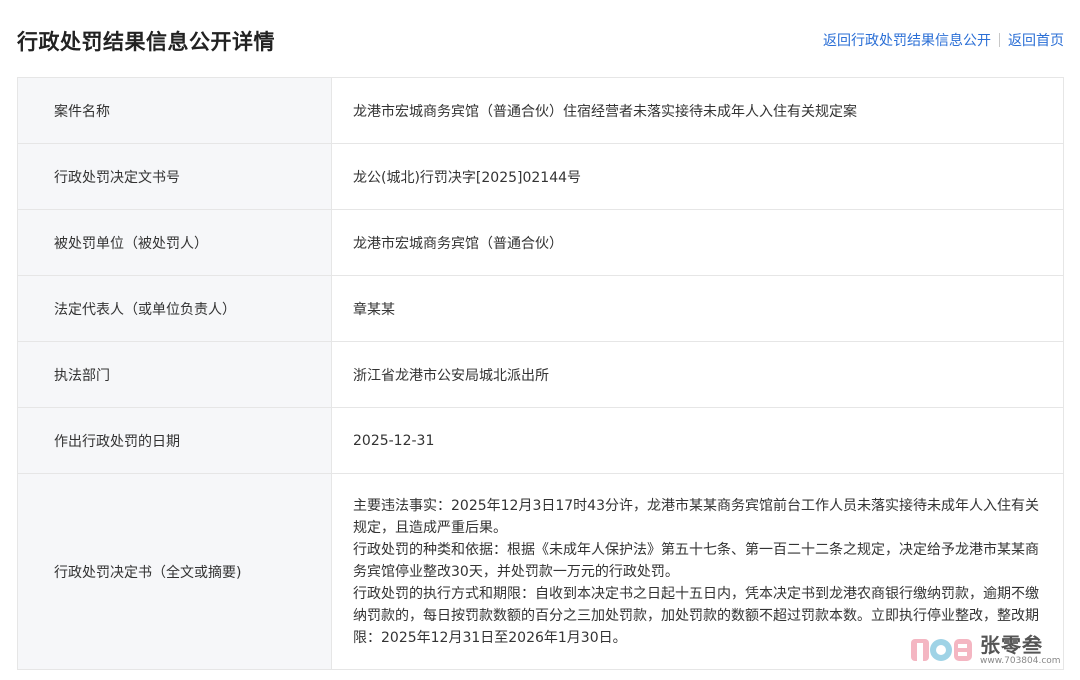 Image resolution: width=1080 pixels, height=680 pixels. I want to click on row-value: 浙江省龙港市公安局城北派出所, so click(697, 374).